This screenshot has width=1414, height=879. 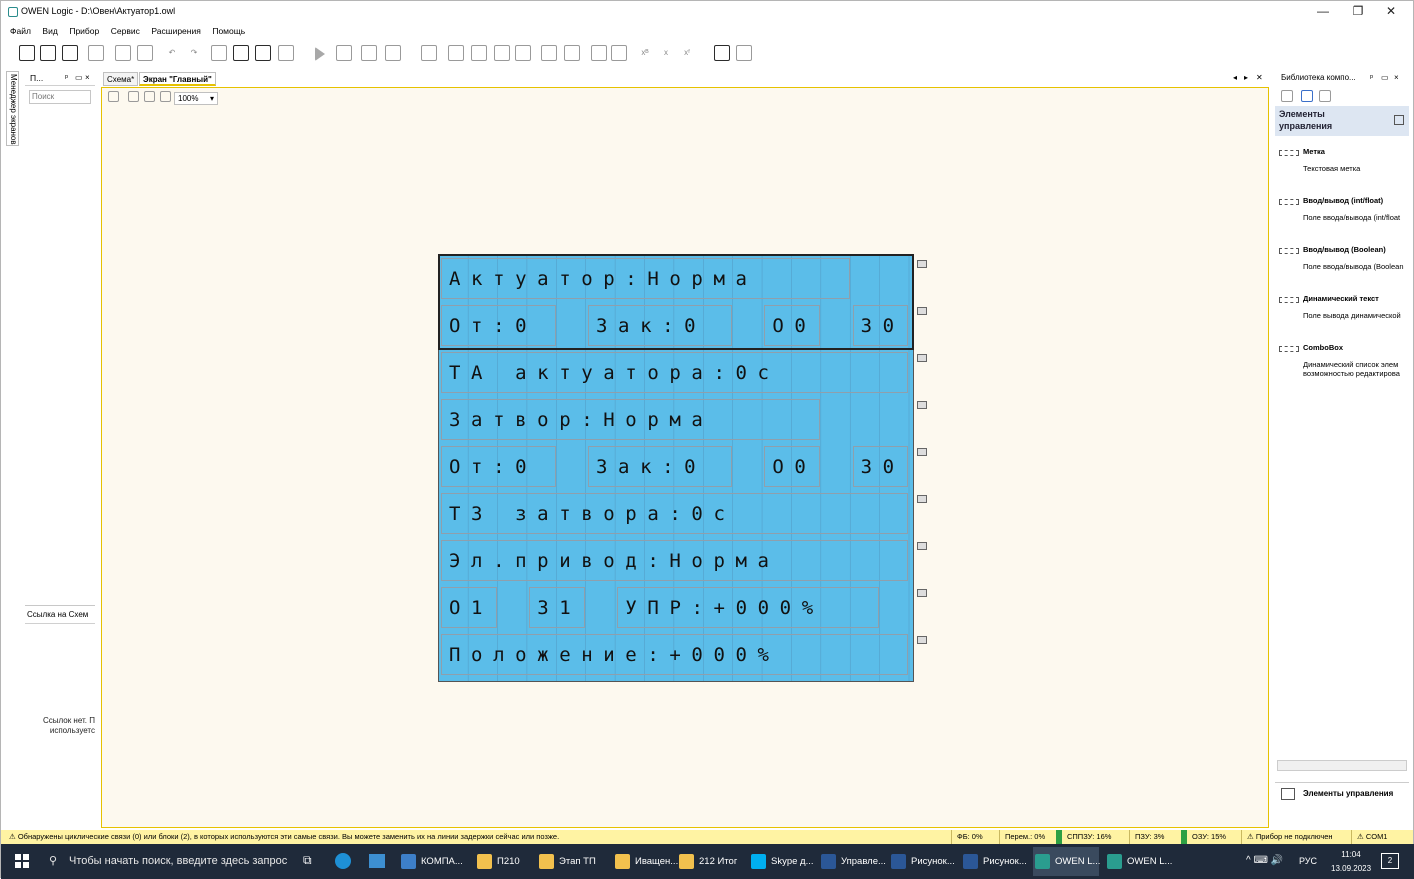 What do you see at coordinates (1342, 121) in the screenshot?
I see `library-category-controls: Элементы управления` at bounding box center [1342, 121].